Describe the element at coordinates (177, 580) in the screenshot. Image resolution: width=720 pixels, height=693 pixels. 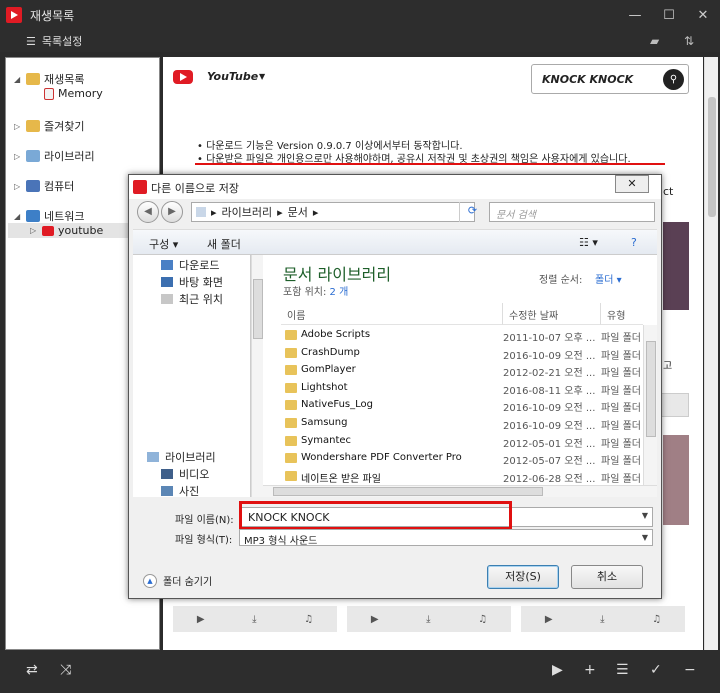
I see `hide-folders-toggle: ▲ 폴더 숨기기` at that location.